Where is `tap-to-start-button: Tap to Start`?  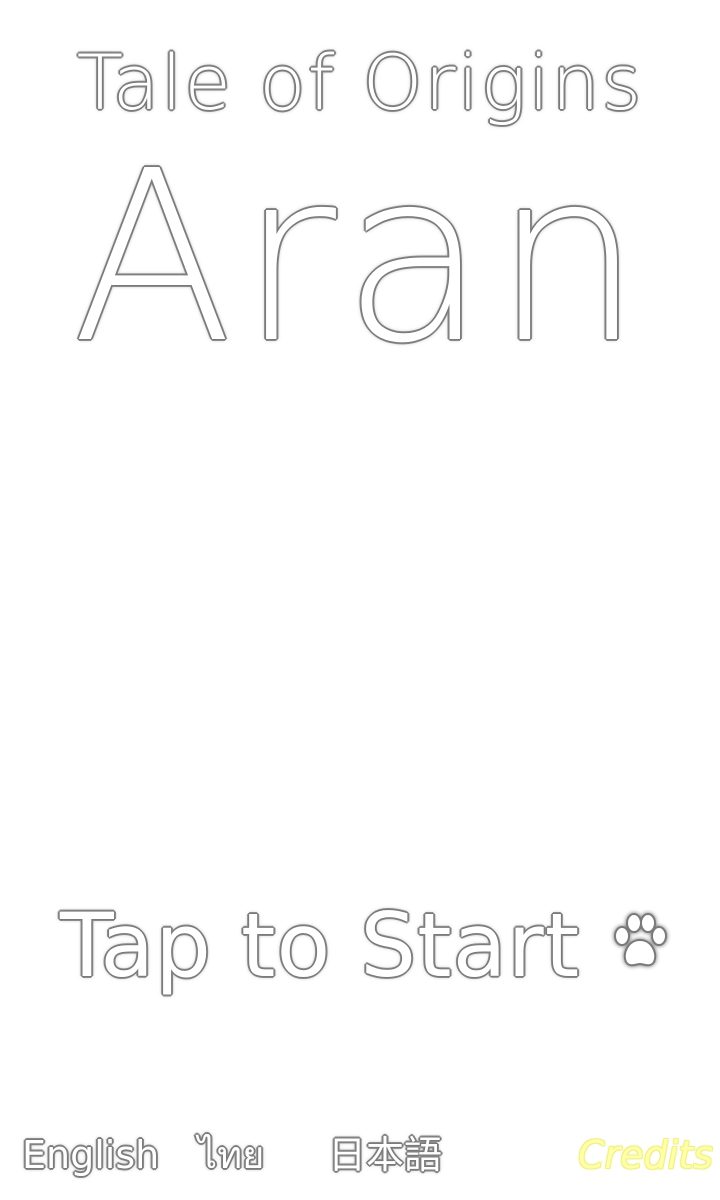
tap-to-start-button: Tap to Start is located at coordinates (364, 945).